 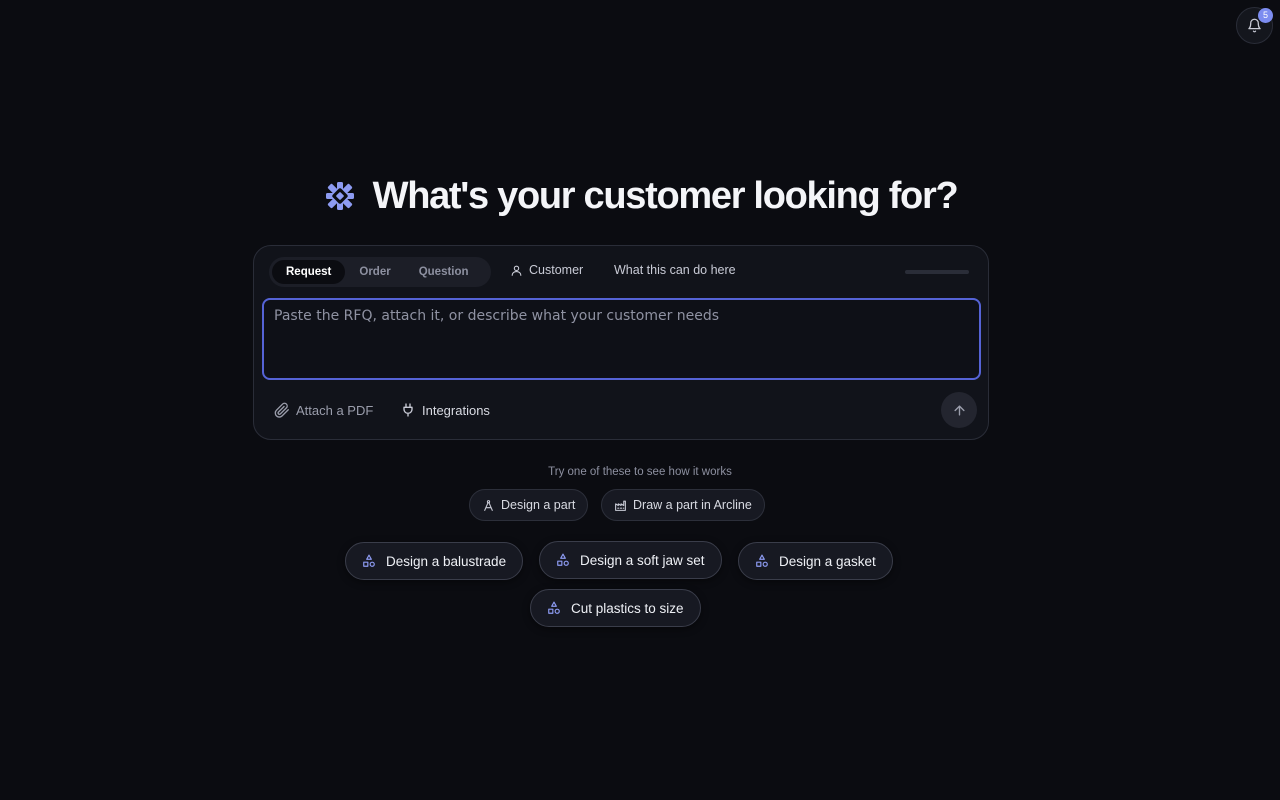 I want to click on attach-pdf-label: Attach a PDF, so click(x=335, y=410).